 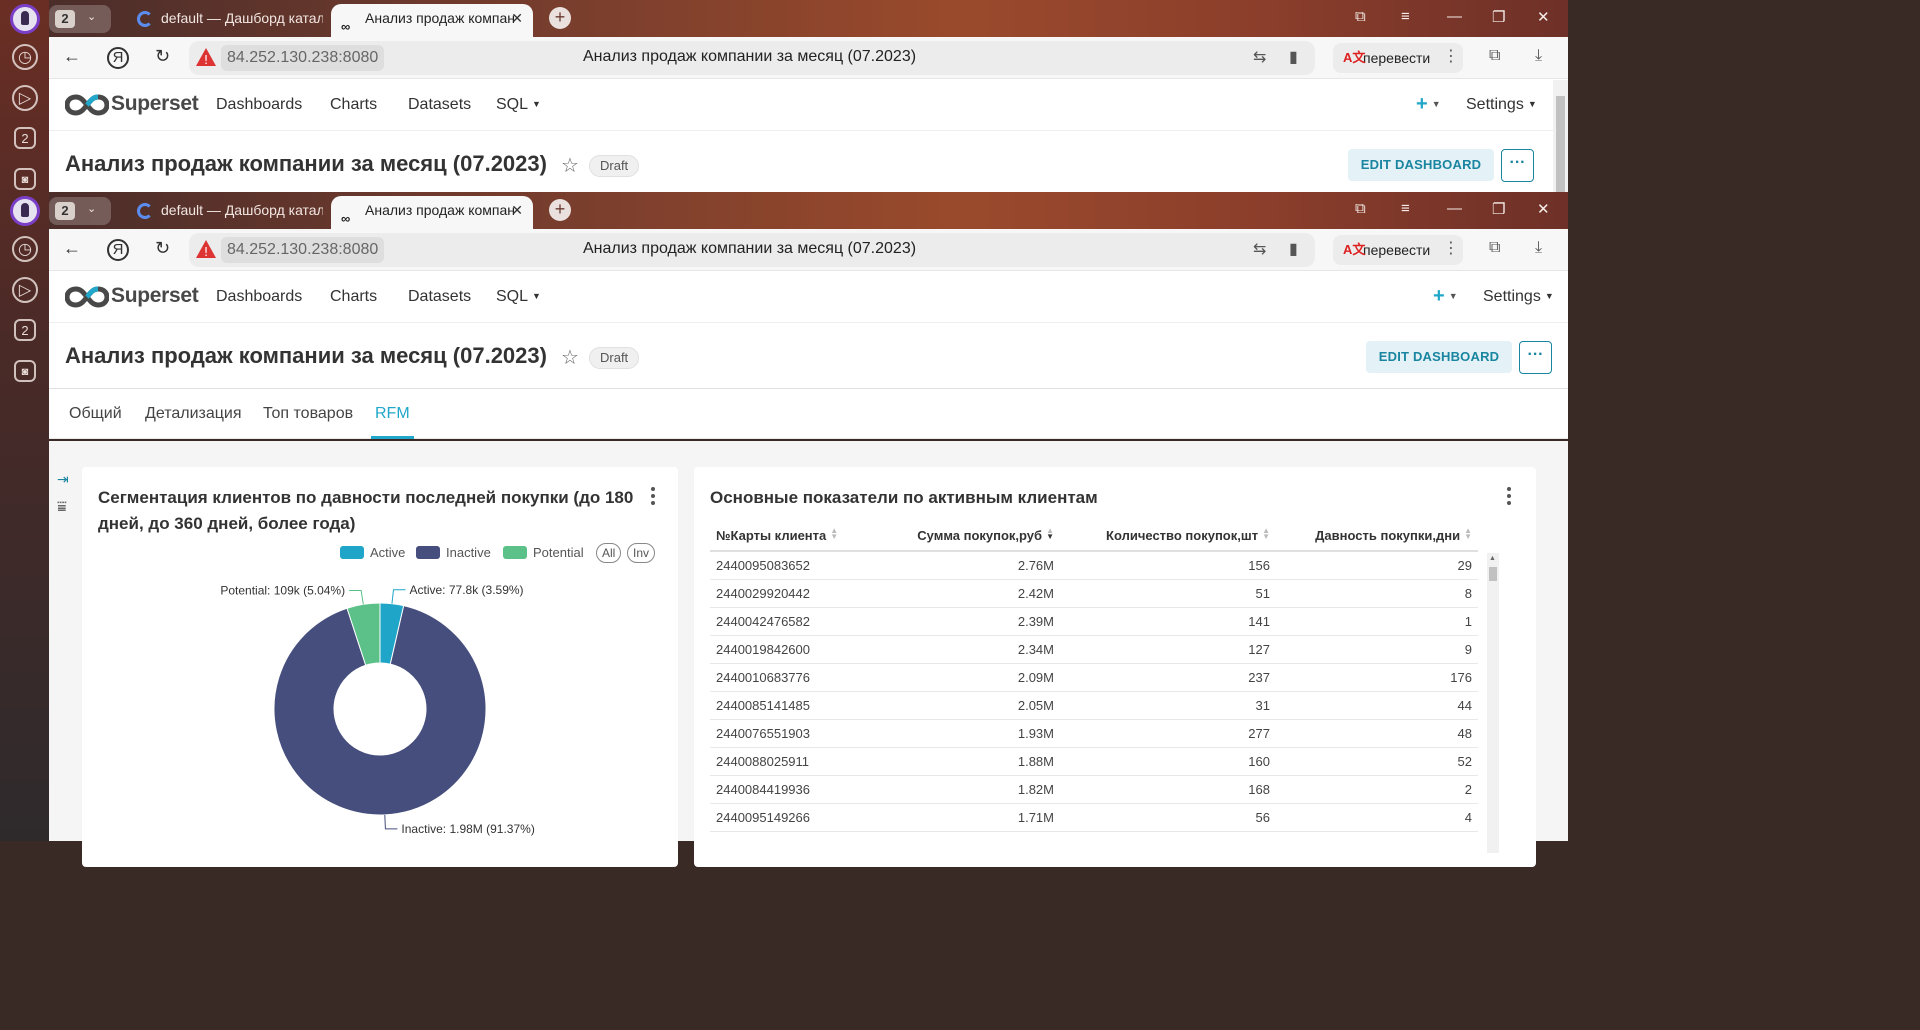 What do you see at coordinates (808, 414) in the screenshot?
I see `dashboard-tabs: Общий Детализация Топ товаров RFM` at bounding box center [808, 414].